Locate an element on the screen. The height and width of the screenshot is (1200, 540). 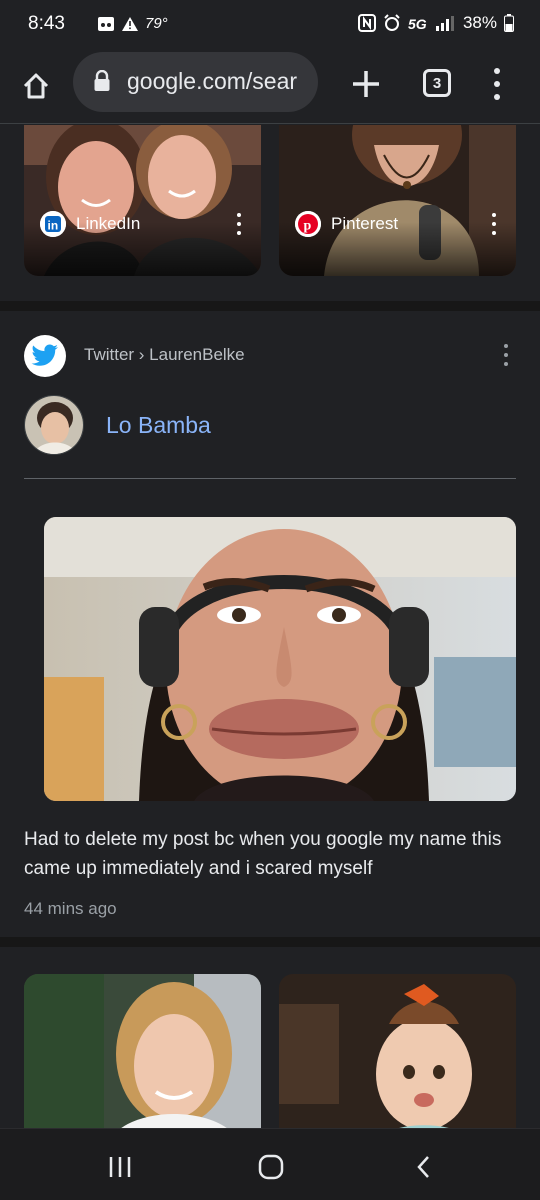
battery-percentage: 38% is located at coordinates (479, 22).